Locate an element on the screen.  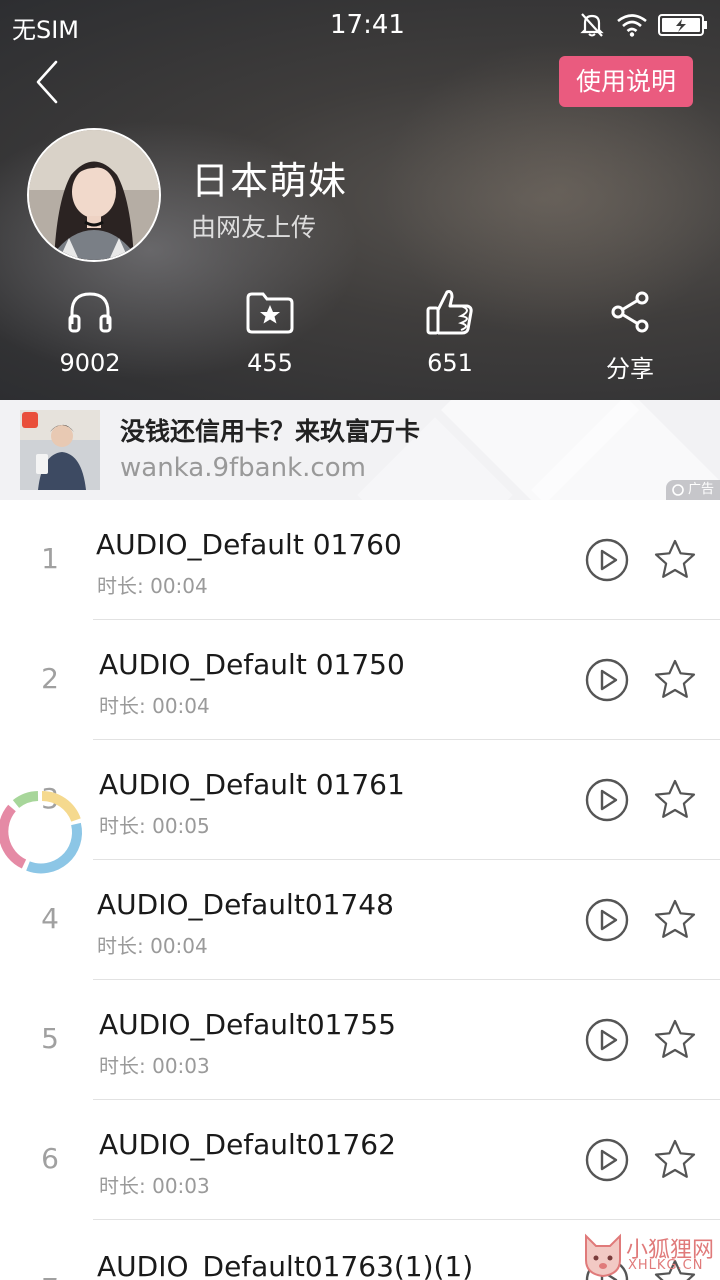
share-icon is located at coordinates (630, 312).